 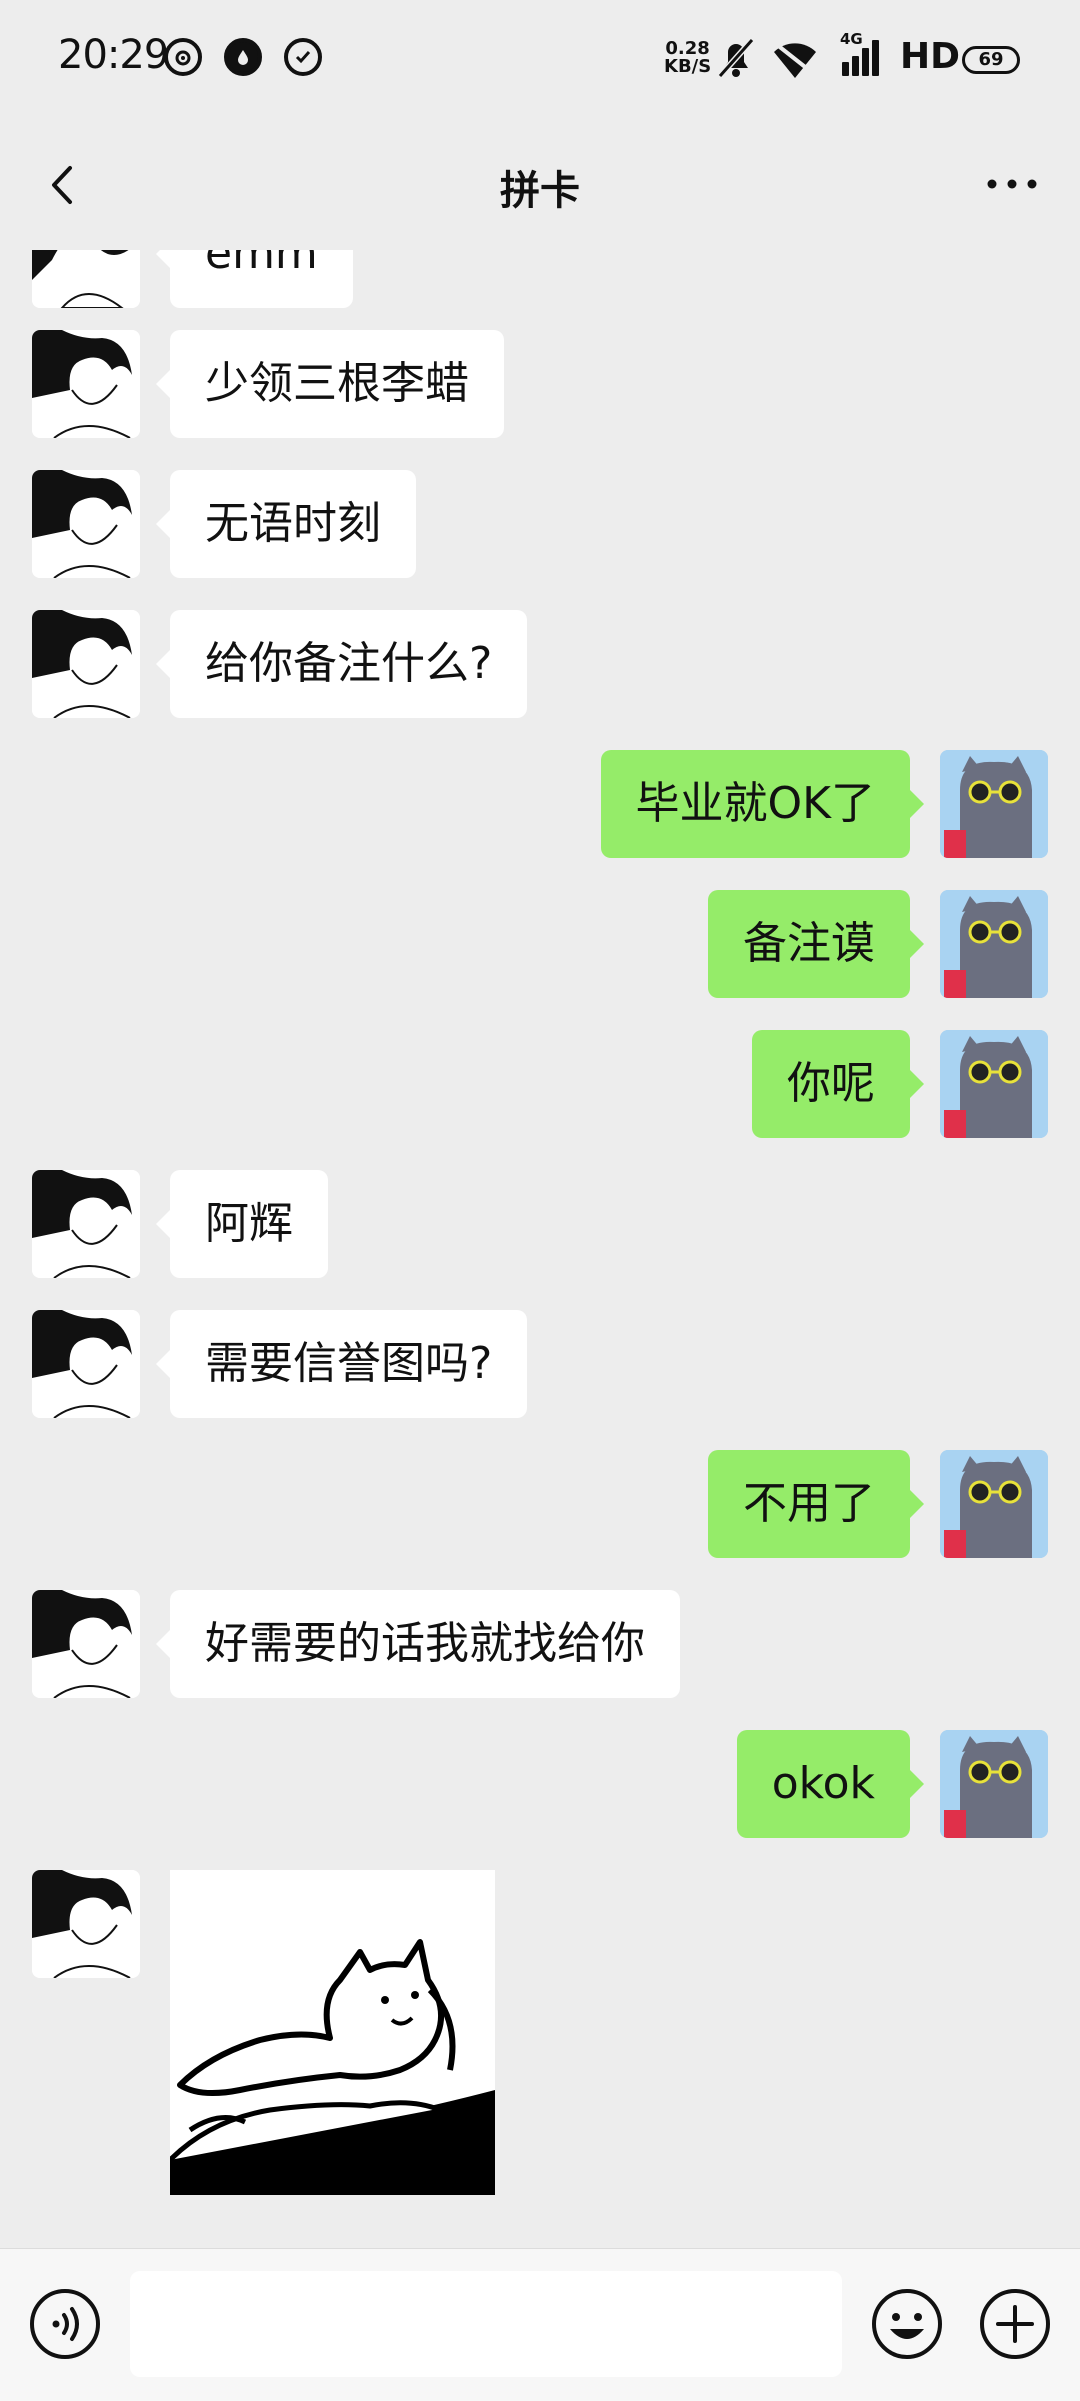 I want to click on emoji-icon, so click(x=907, y=2324).